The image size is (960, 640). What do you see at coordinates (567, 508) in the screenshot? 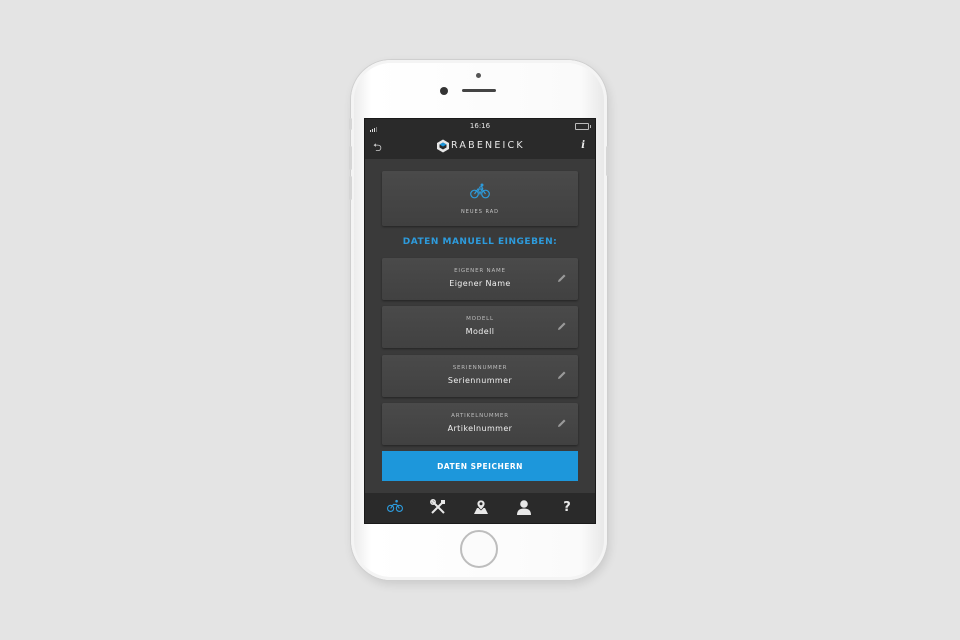
I see `help-icon: ?` at bounding box center [567, 508].